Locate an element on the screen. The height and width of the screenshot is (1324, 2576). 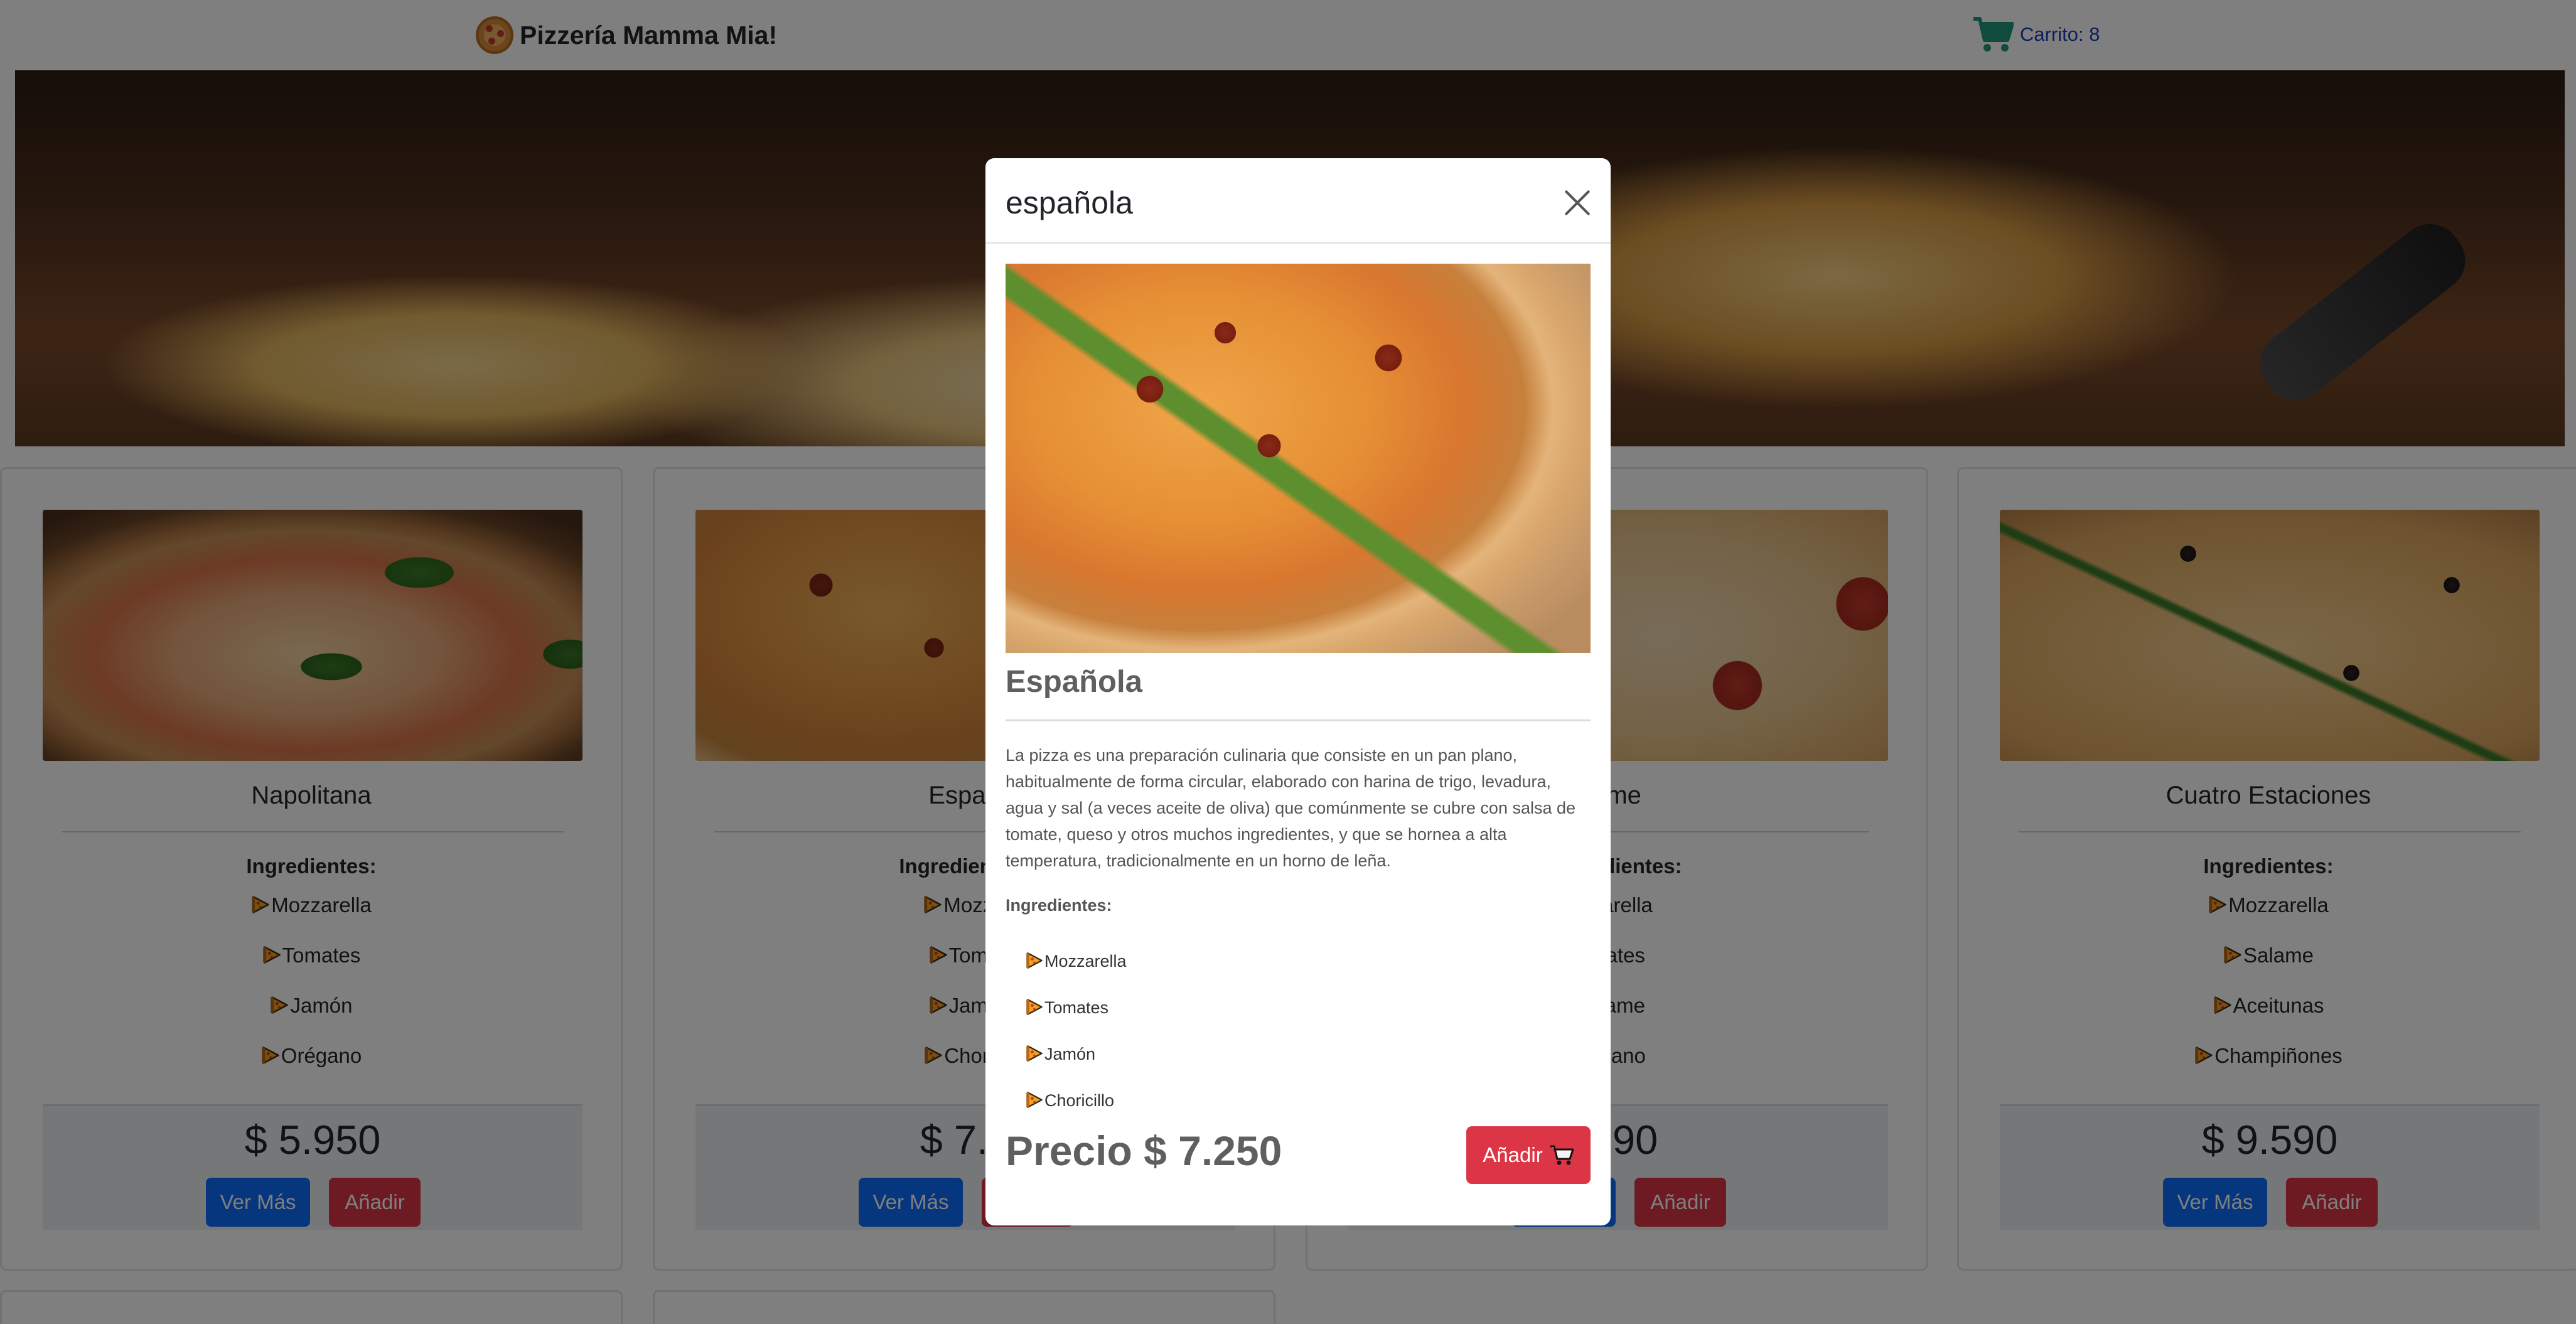
add-button-label: Añadir is located at coordinates (1513, 1154).